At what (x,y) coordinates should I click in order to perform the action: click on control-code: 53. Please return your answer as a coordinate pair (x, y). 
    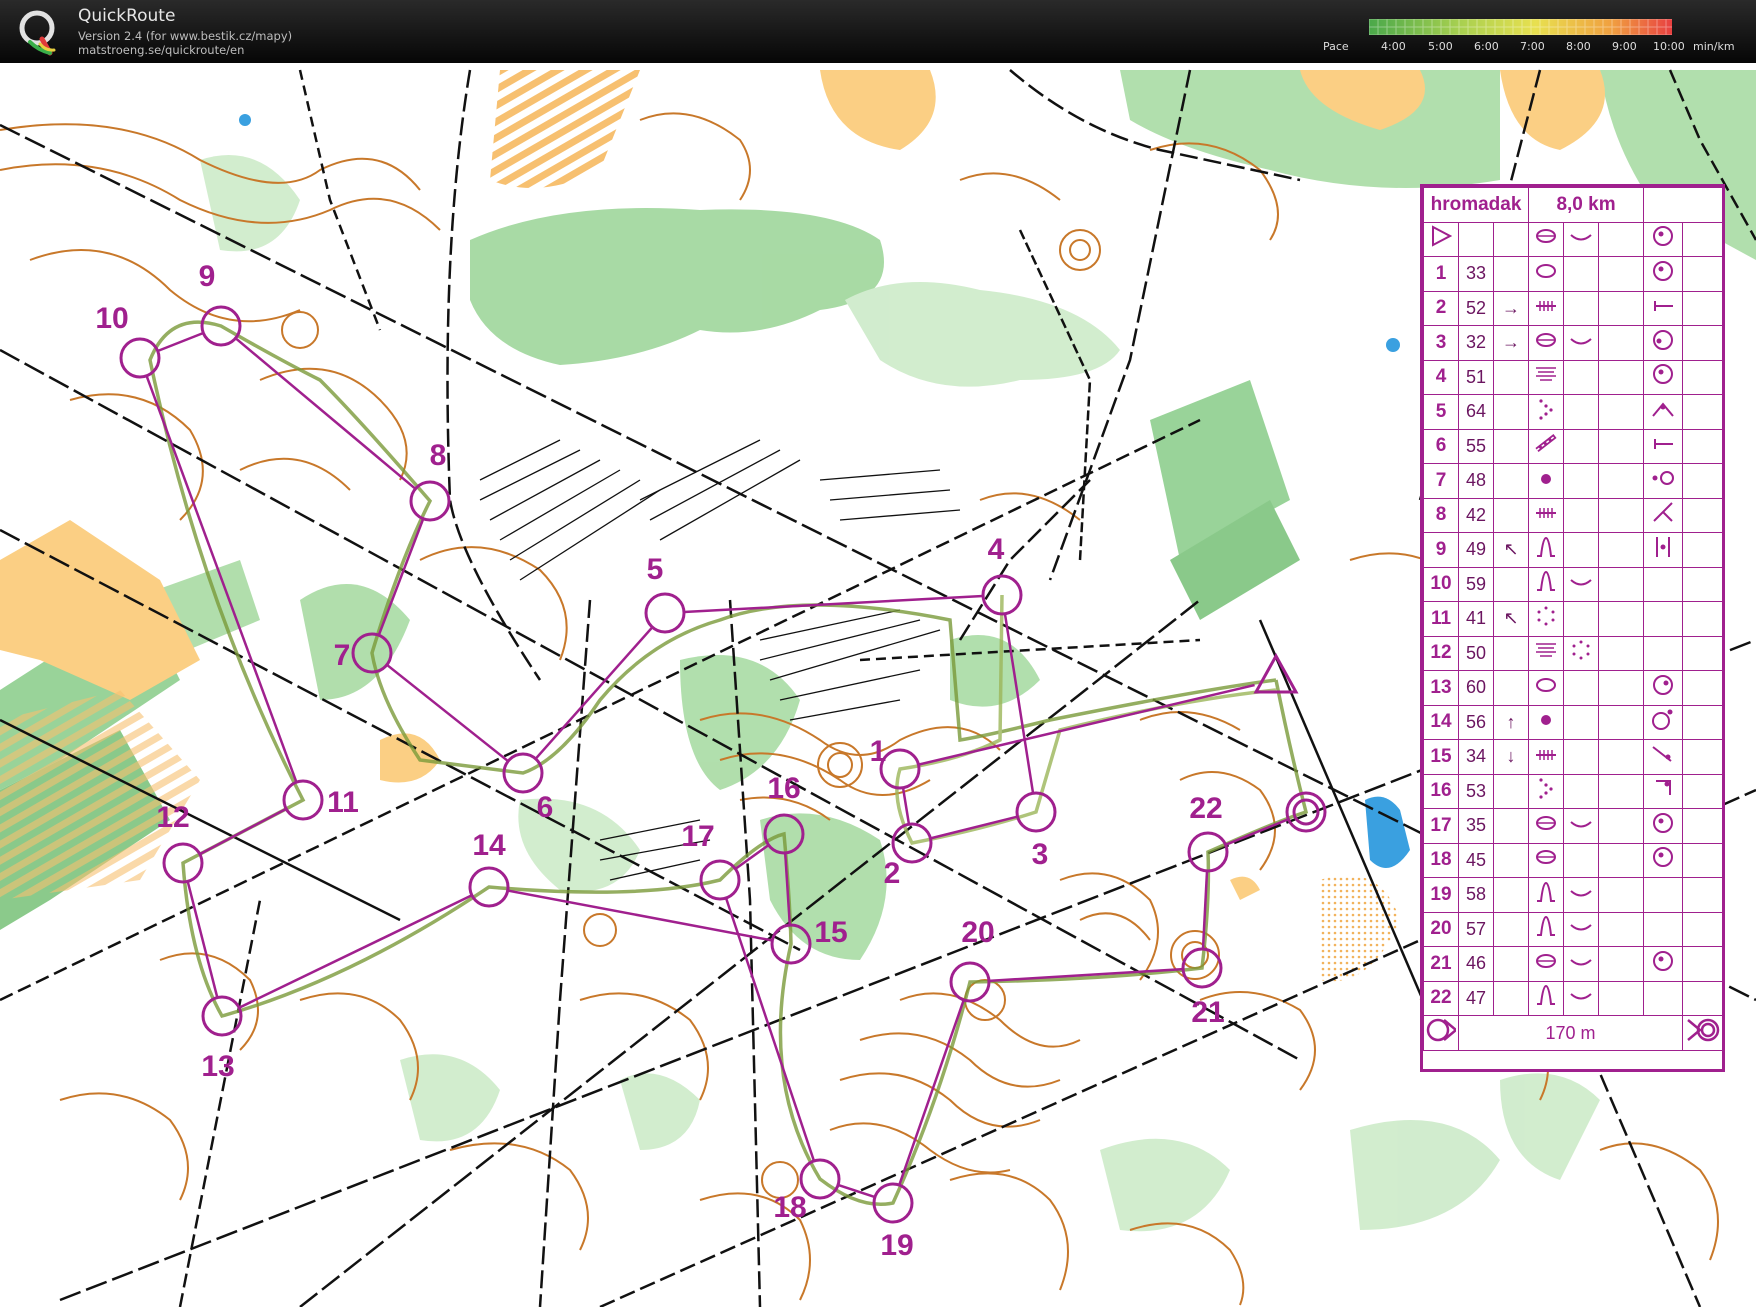
    Looking at the image, I should click on (1476, 791).